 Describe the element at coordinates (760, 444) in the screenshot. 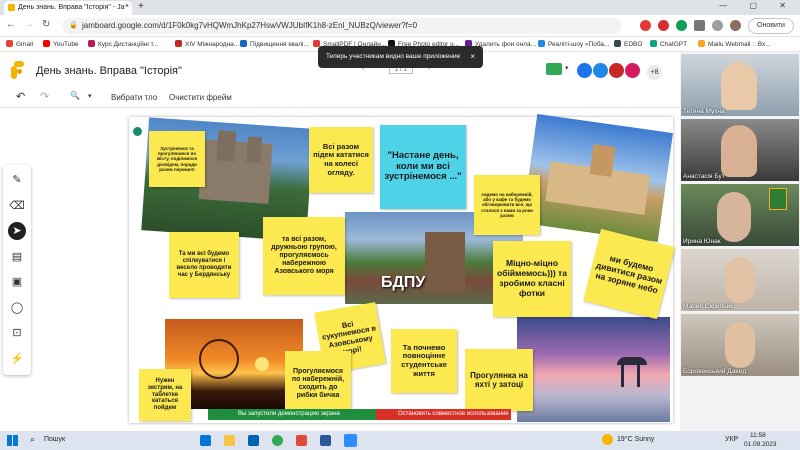

I see `clock-date: 01.09.2023` at that location.